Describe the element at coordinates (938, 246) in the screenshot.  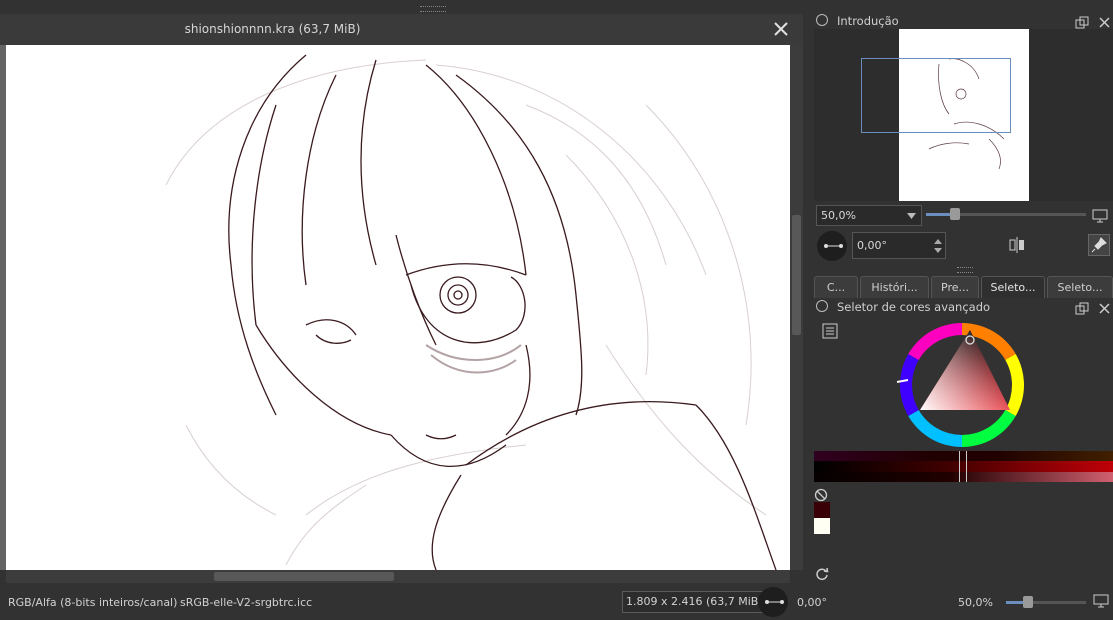
I see `spin-arrows-icon` at that location.